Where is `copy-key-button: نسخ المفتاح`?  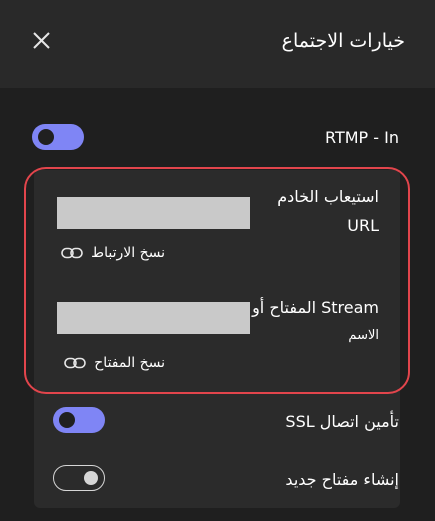
copy-key-button: نسخ المفتاح is located at coordinates (114, 363).